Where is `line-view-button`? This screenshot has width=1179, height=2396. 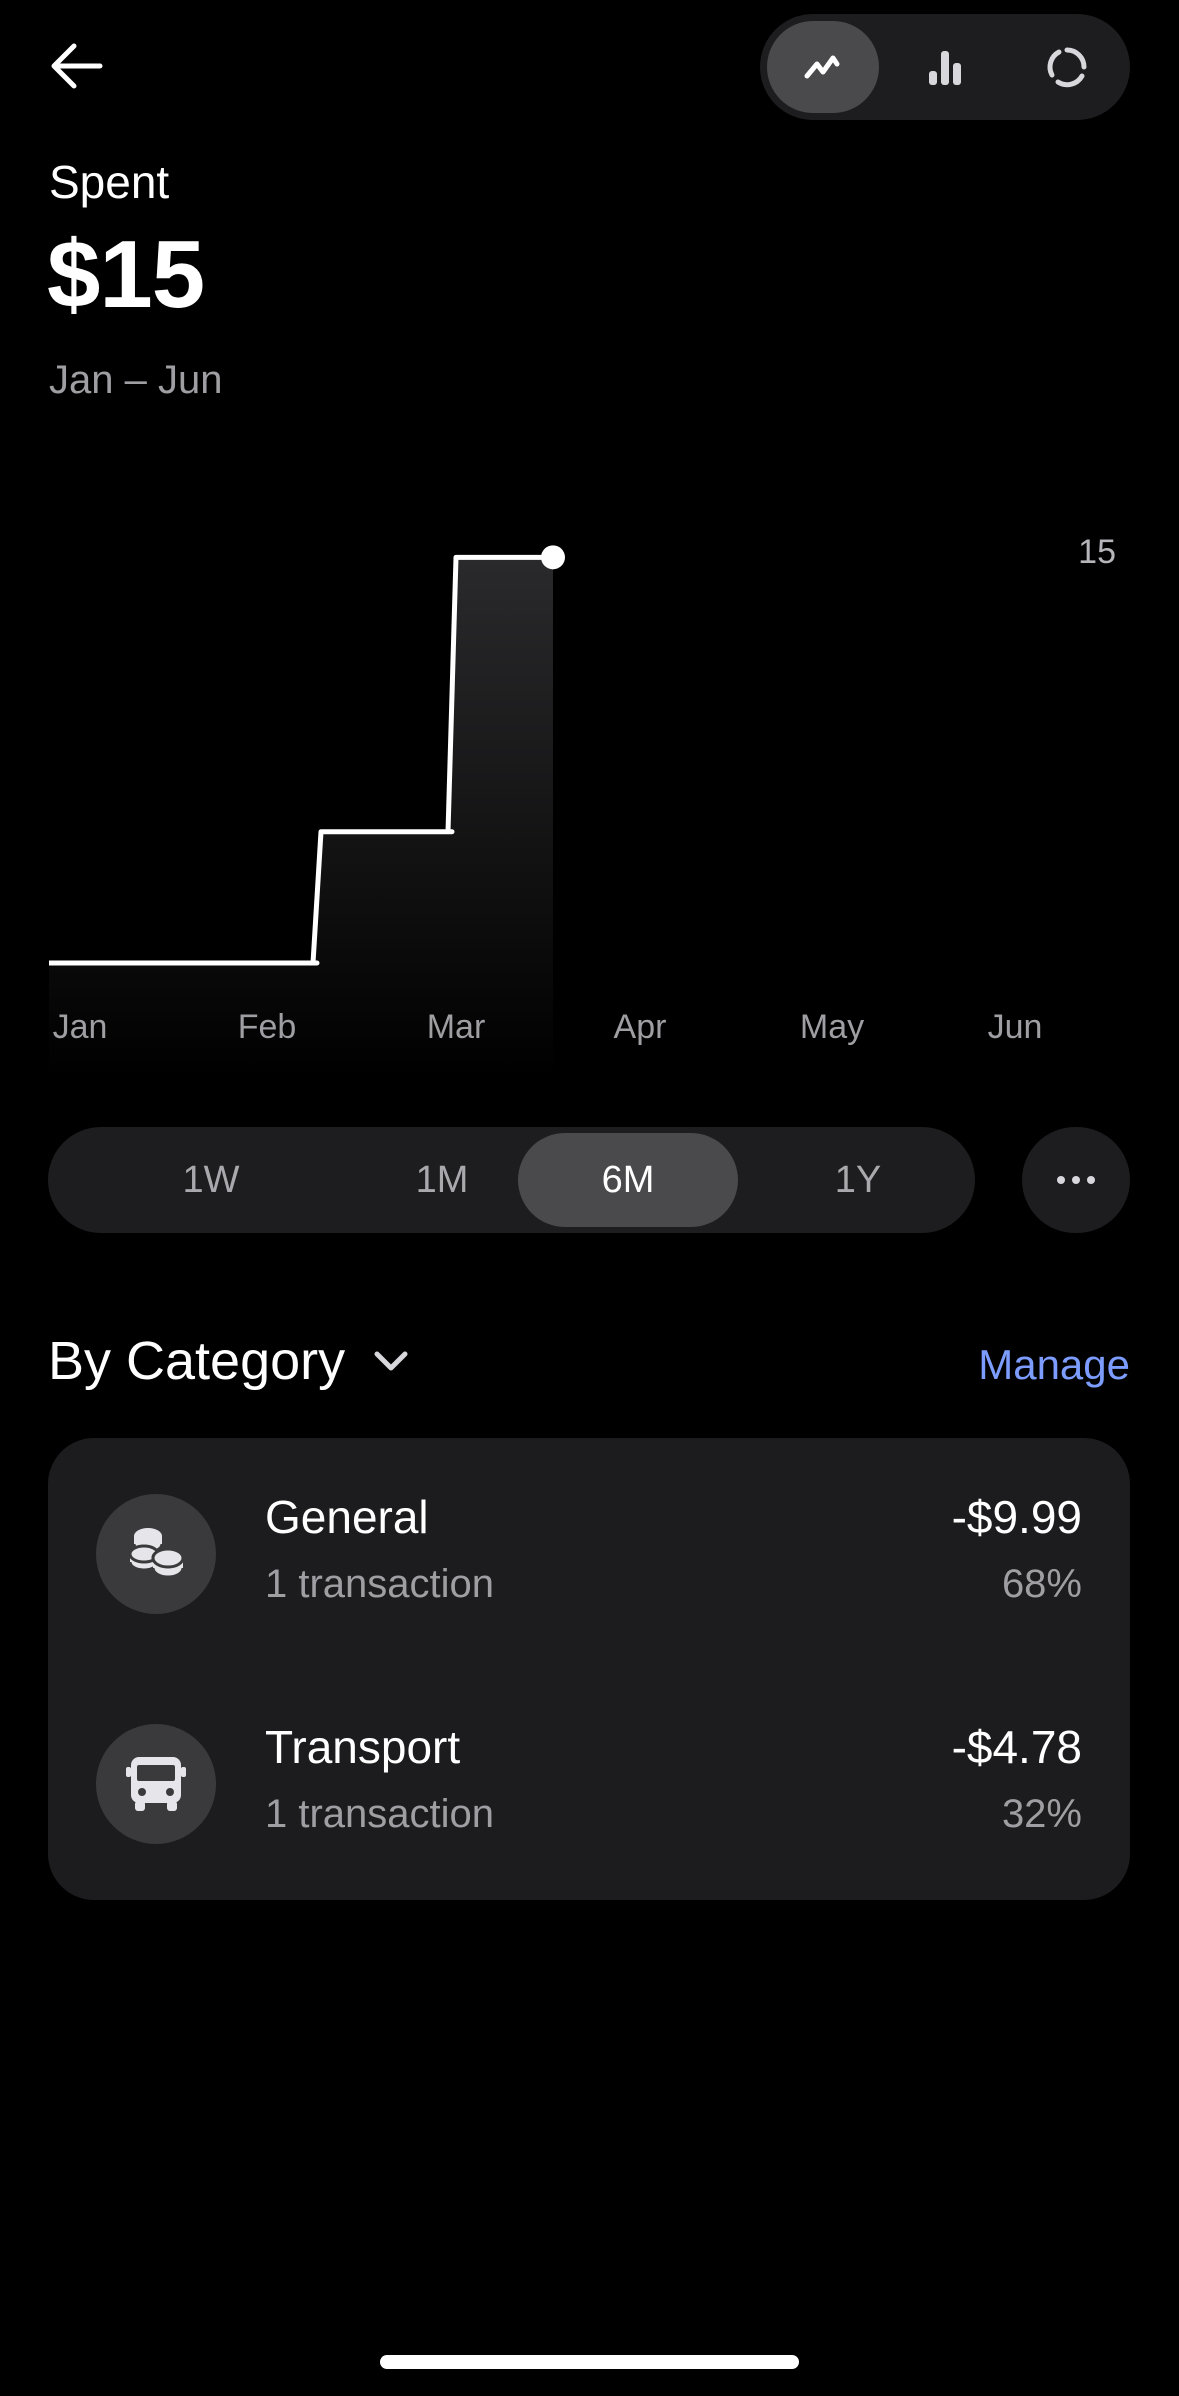
line-view-button is located at coordinates (823, 67).